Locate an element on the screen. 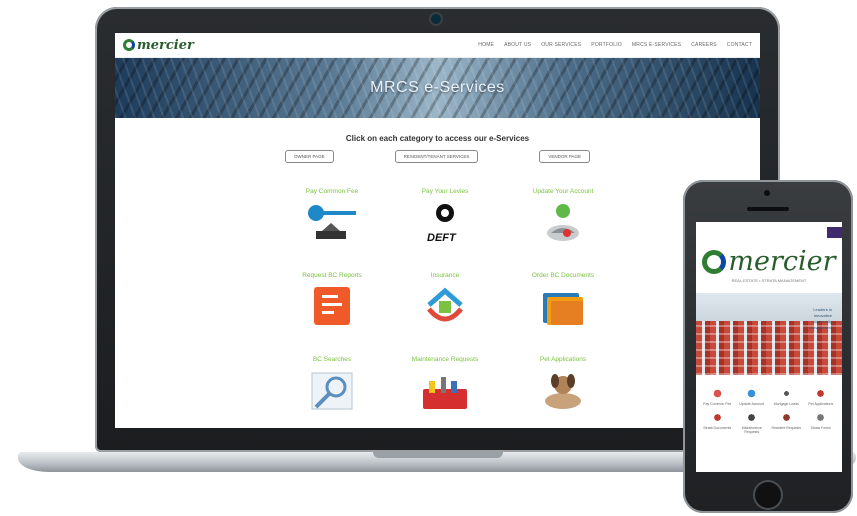 Image resolution: width=857 pixels, height=516 pixels. service-pet-applications: Pet Applications is located at coordinates (563, 384).